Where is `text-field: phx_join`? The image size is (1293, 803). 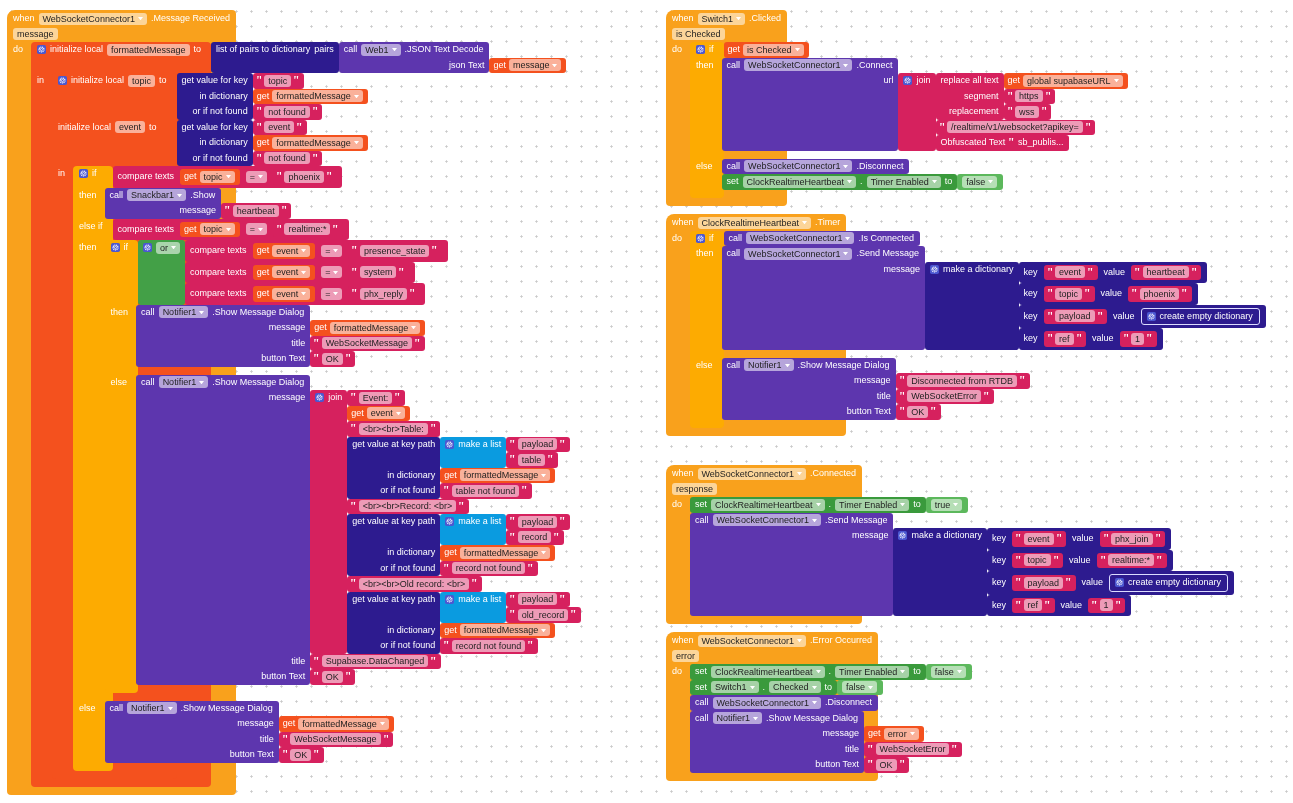
text-field: phx_join is located at coordinates (1132, 538).